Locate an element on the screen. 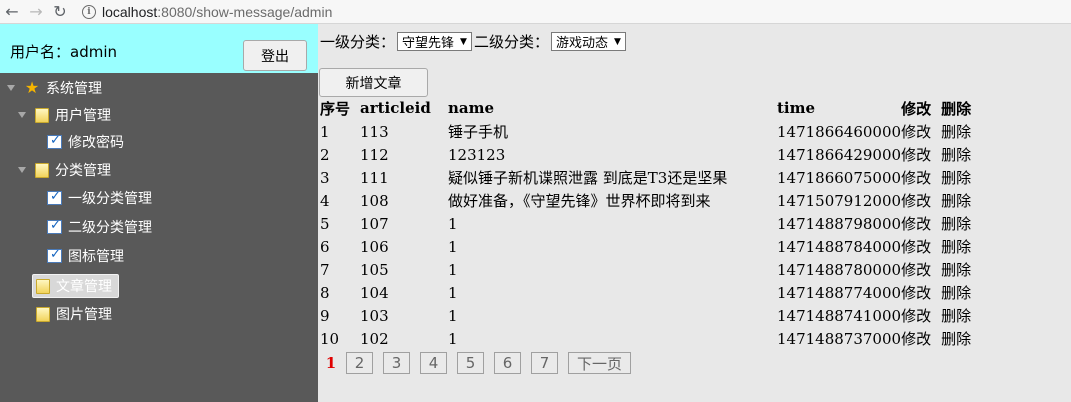  level1-category-select: 守望先锋 ▼ is located at coordinates (434, 41).